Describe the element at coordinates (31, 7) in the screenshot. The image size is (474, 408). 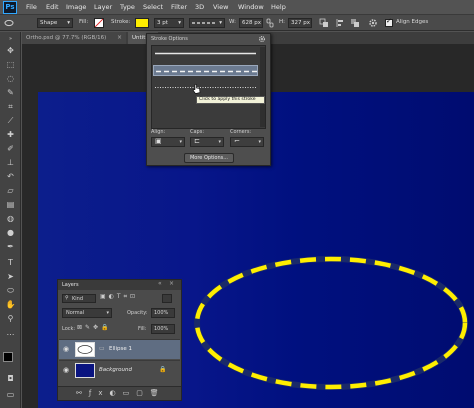
I see `menu-file: File` at that location.